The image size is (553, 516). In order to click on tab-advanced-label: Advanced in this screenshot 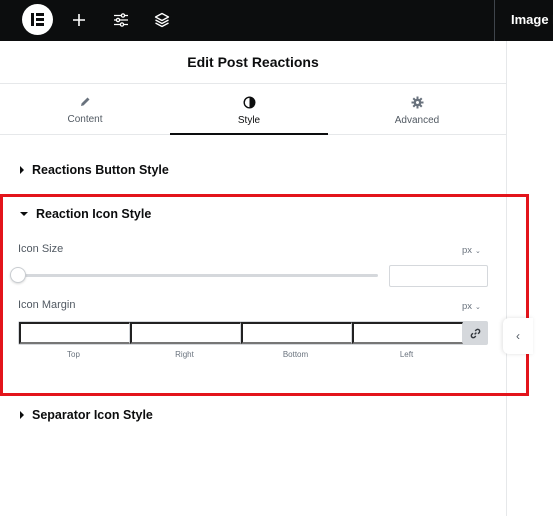, I will do `click(417, 120)`.